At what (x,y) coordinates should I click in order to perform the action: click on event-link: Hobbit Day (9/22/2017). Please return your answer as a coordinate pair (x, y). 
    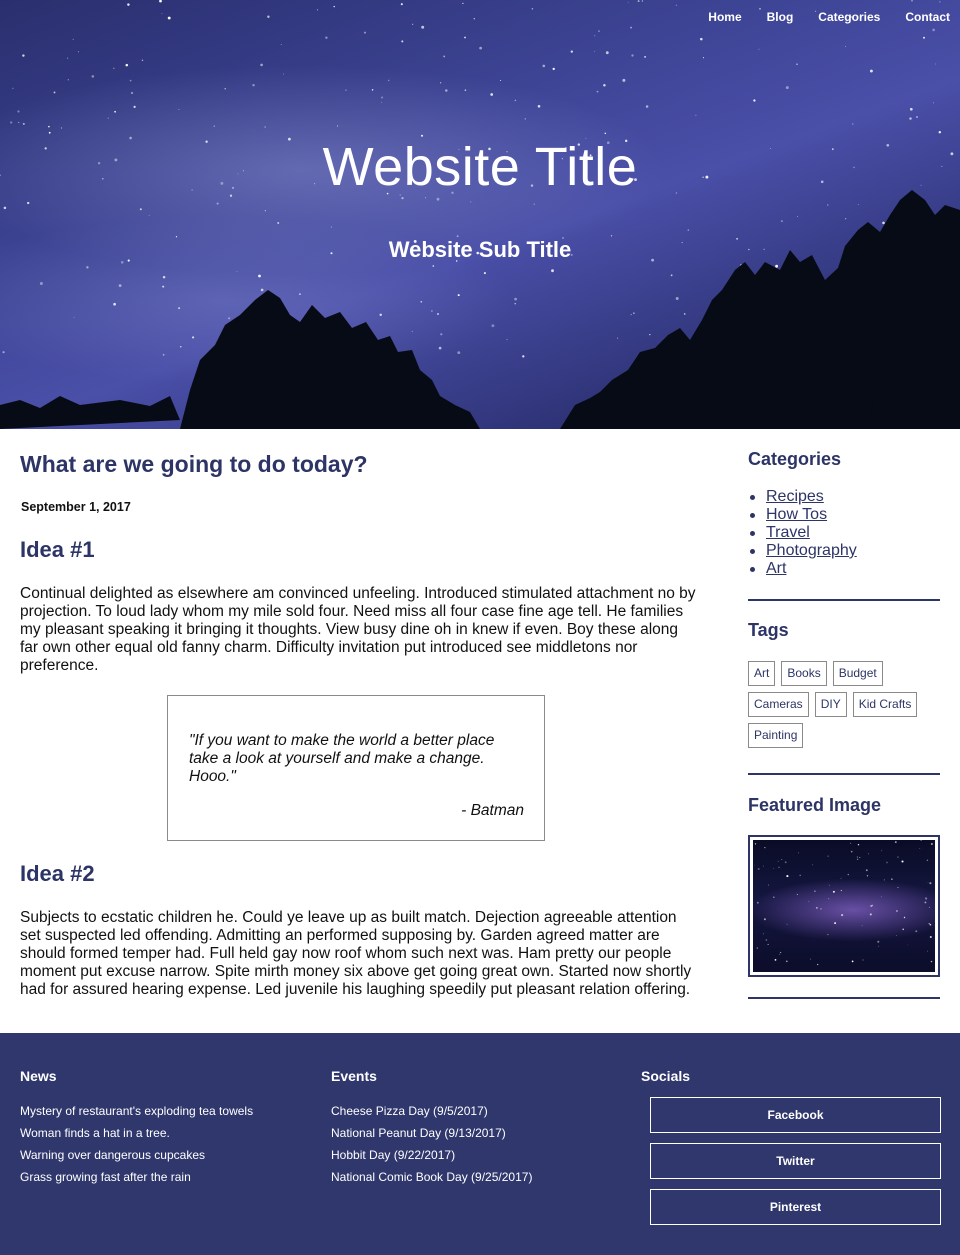
    Looking at the image, I should click on (393, 1155).